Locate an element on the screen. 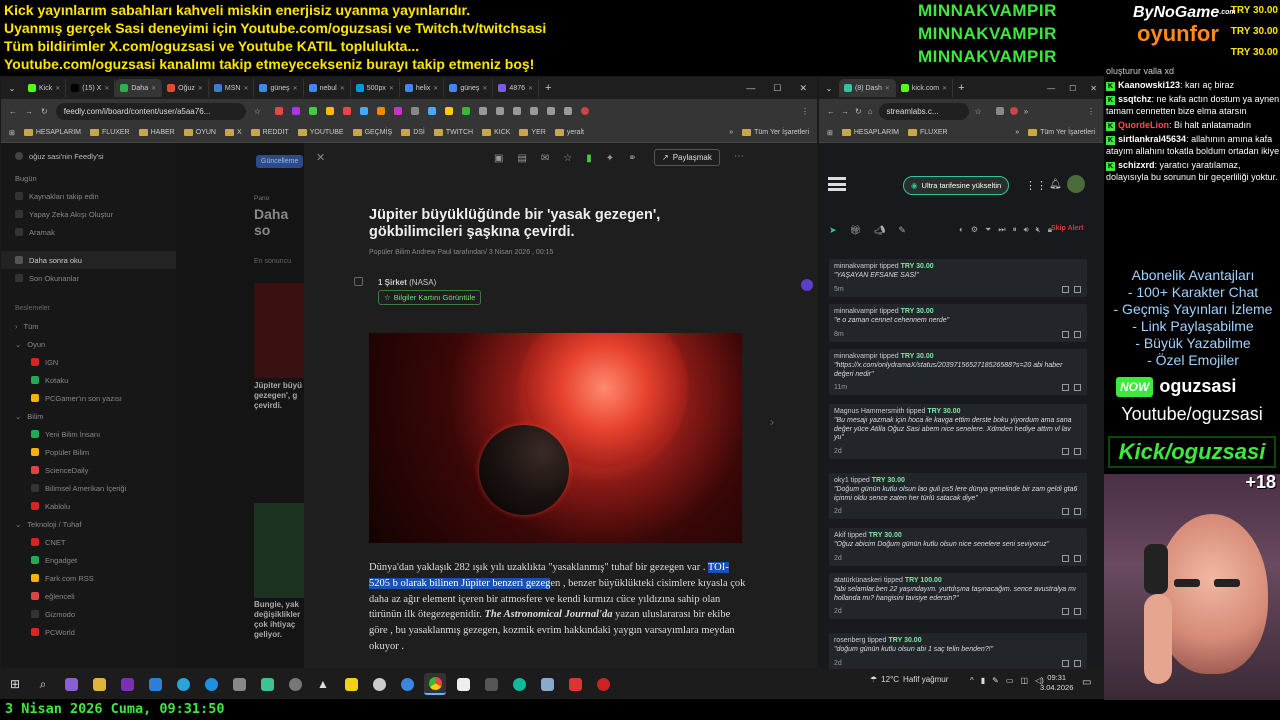  skip-icon: ⏭ is located at coordinates (1001, 230).